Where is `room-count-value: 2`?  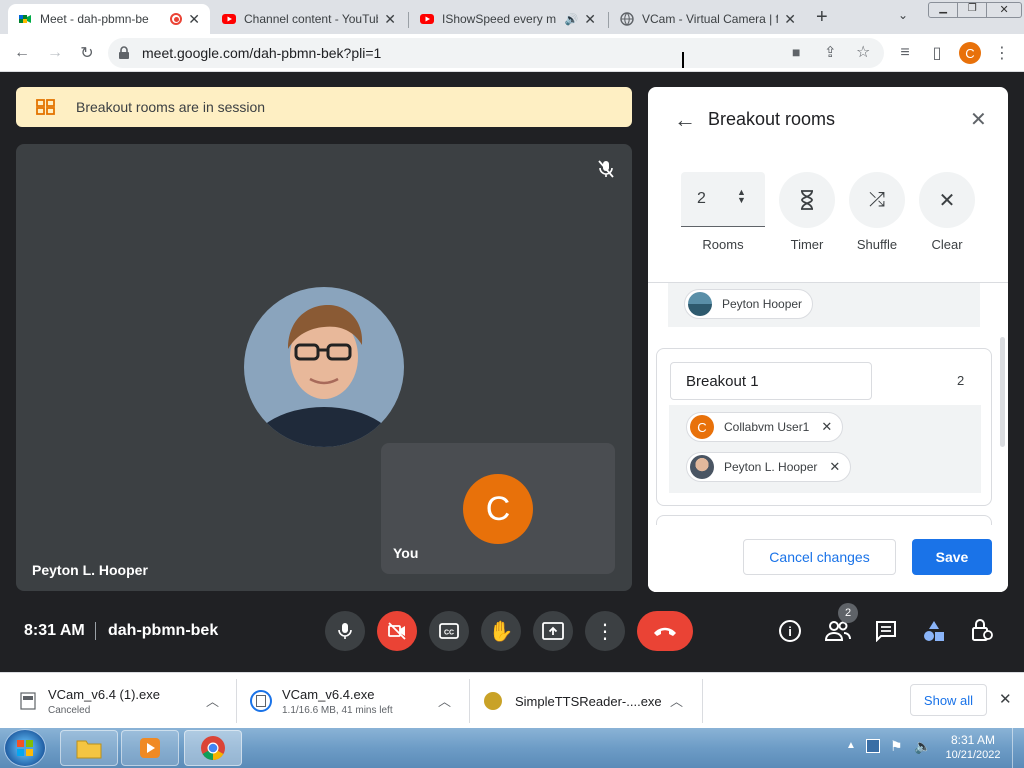 room-count-value: 2 is located at coordinates (701, 199).